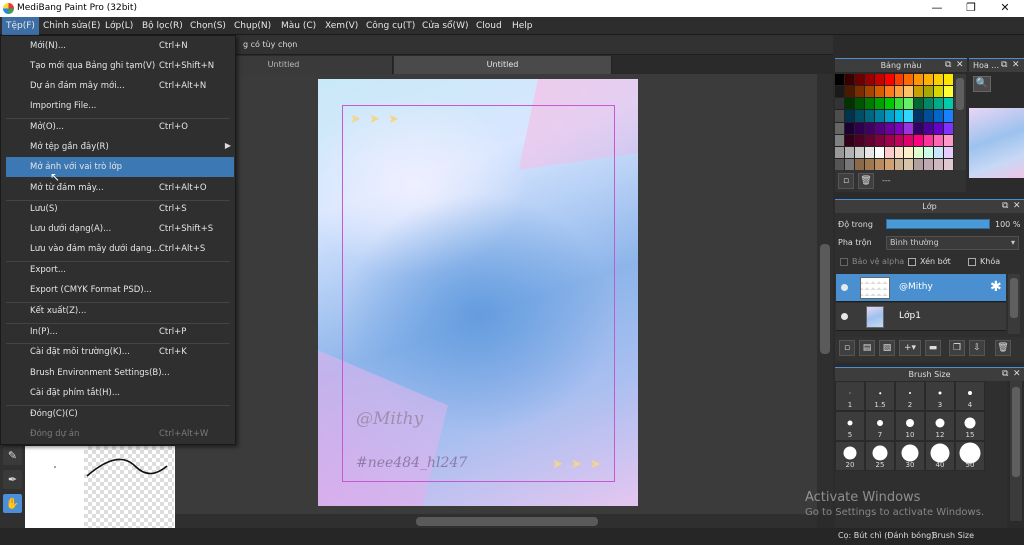 The width and height of the screenshot is (1024, 545). Describe the element at coordinates (933, 348) in the screenshot. I see `folder-icon: ▬` at that location.